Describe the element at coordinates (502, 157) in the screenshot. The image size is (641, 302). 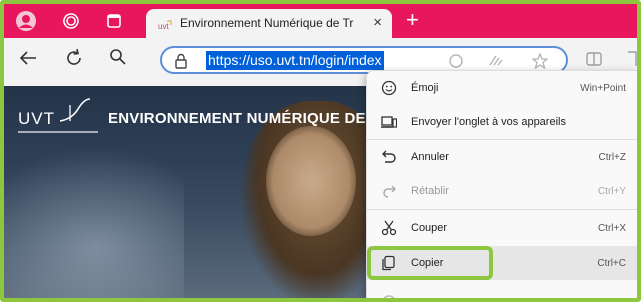
I see `menu-item-undo: Annuler Ctrl+Z` at that location.